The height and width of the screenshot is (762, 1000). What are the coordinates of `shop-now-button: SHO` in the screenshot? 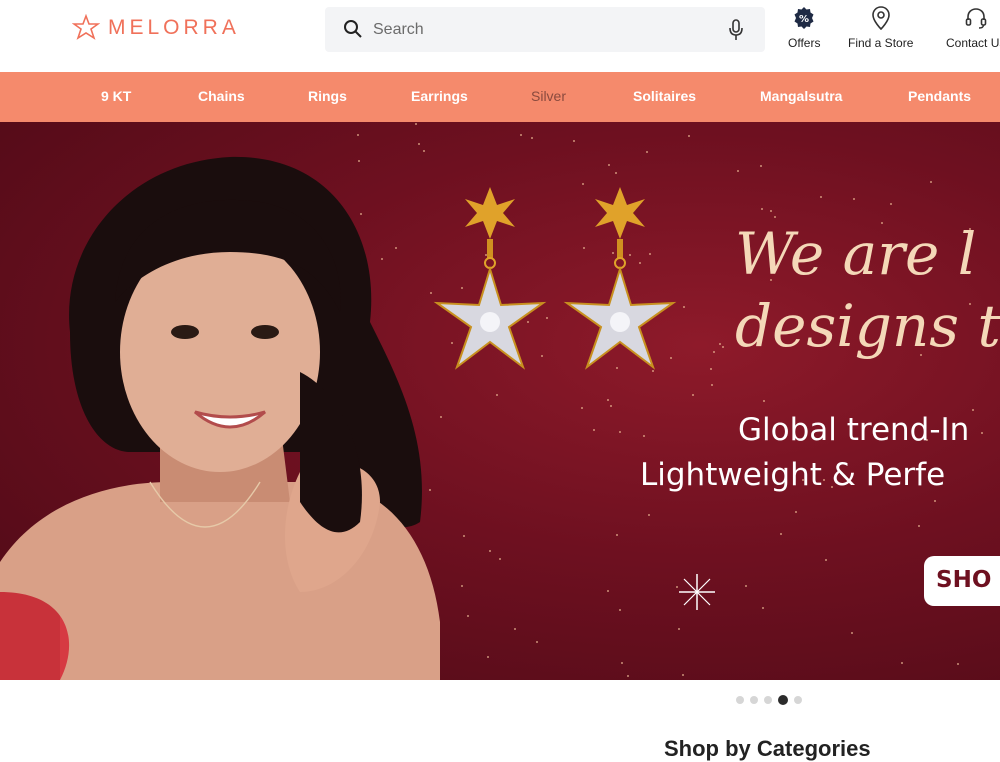 It's located at (962, 581).